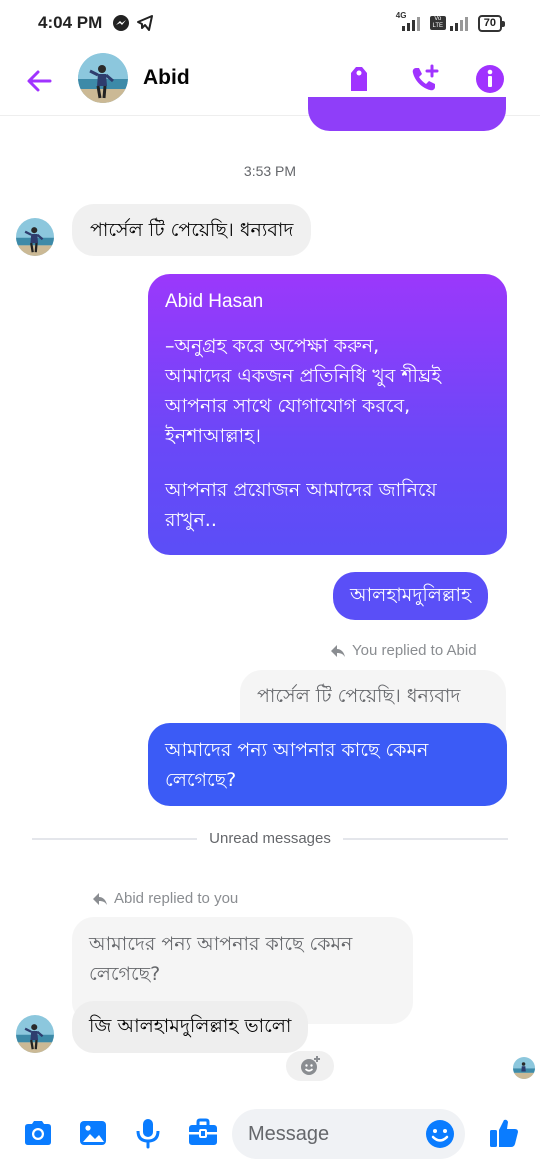 Image resolution: width=540 pixels, height=1170 pixels. Describe the element at coordinates (191, 520) in the screenshot. I see `message-line: রাখুন..` at that location.